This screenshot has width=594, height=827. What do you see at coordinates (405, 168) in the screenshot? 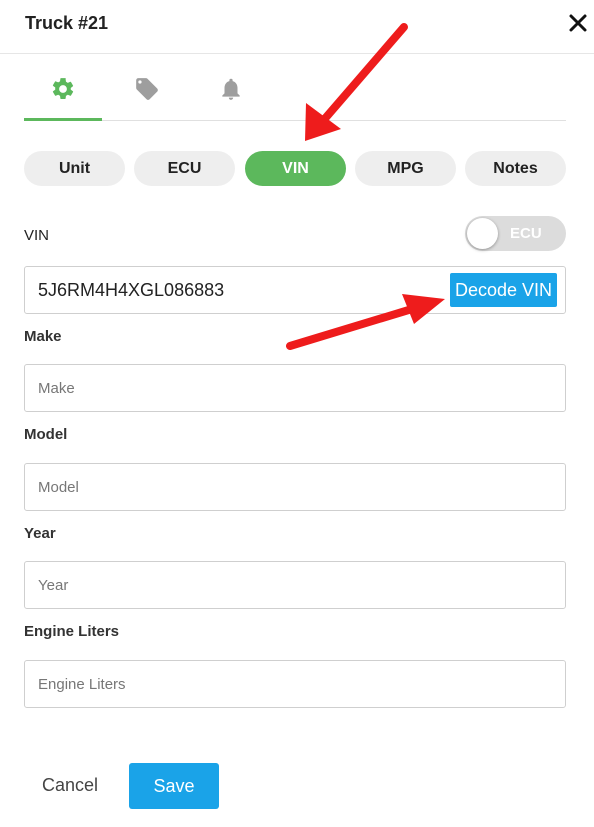
I see `pill-mpg: MPG` at bounding box center [405, 168].